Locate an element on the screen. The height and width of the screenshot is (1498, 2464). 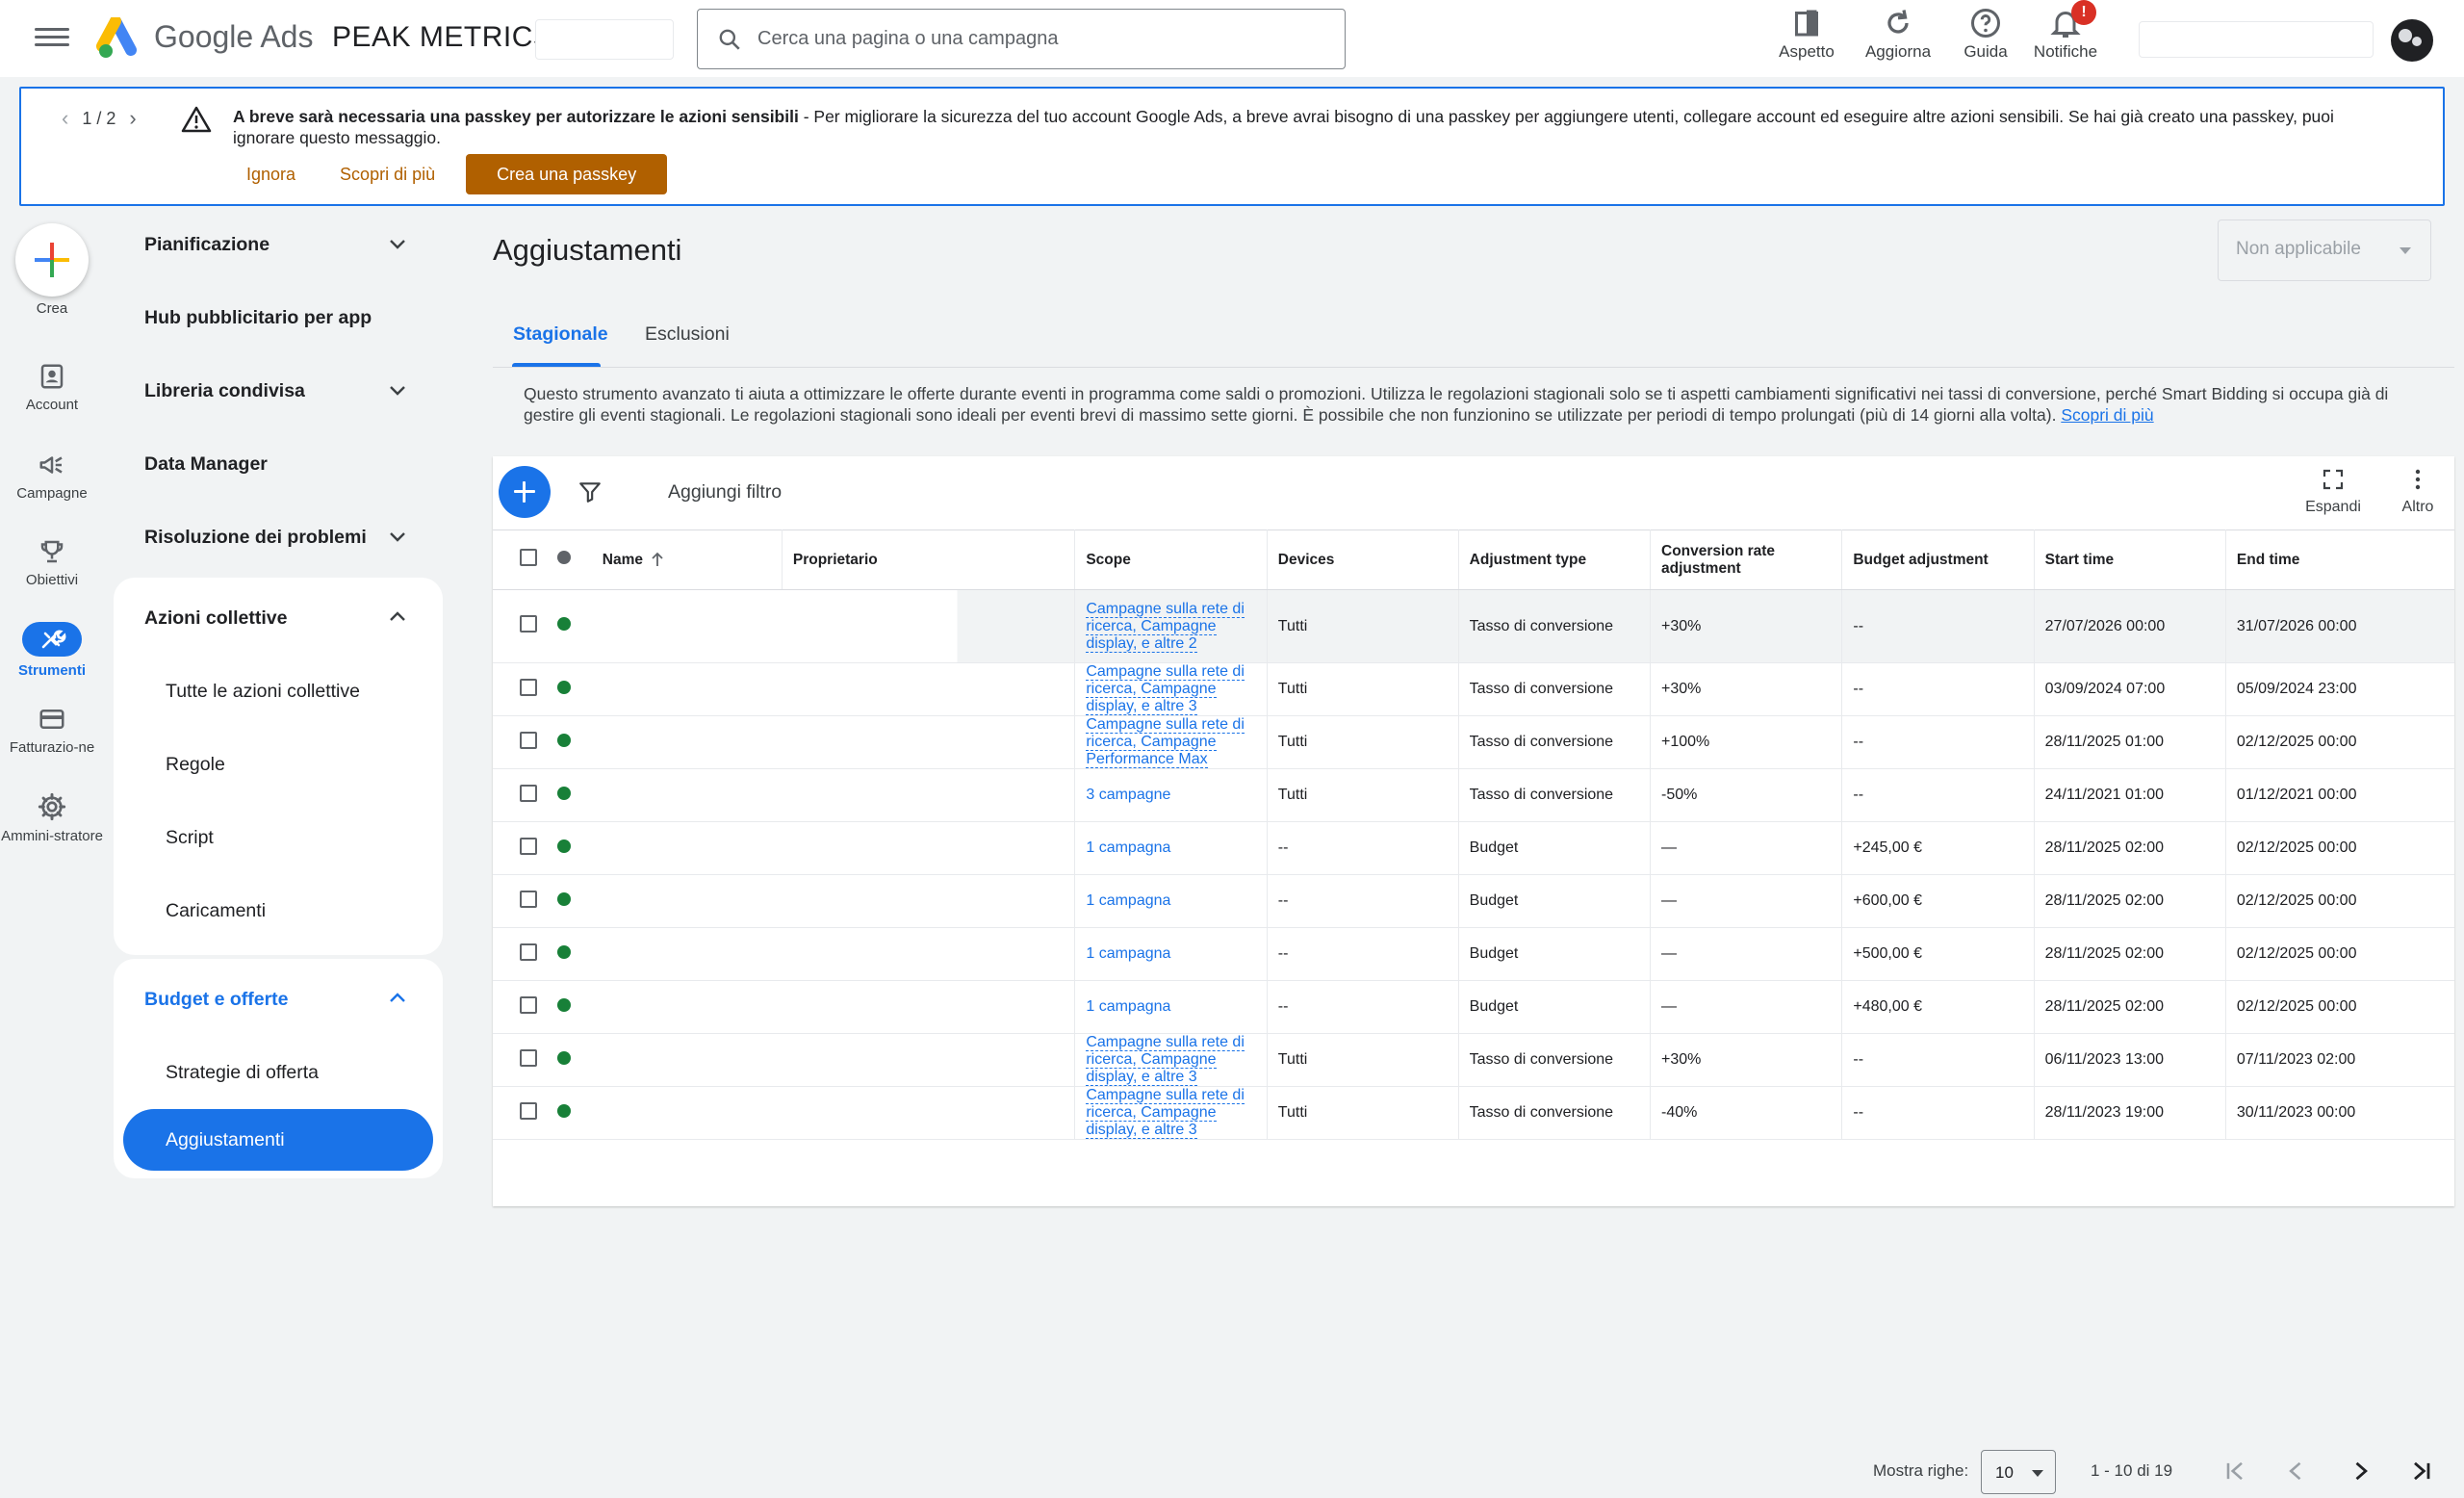
column-header-end-time: End time is located at coordinates (2339, 560).